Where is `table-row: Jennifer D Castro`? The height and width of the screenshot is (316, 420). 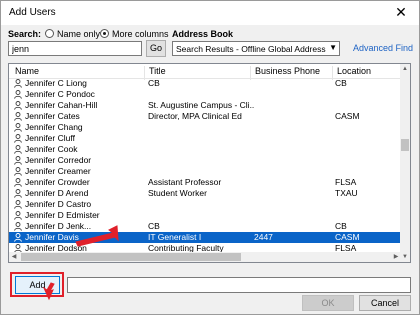
table-row: Jennifer D Castro is located at coordinates (205, 204).